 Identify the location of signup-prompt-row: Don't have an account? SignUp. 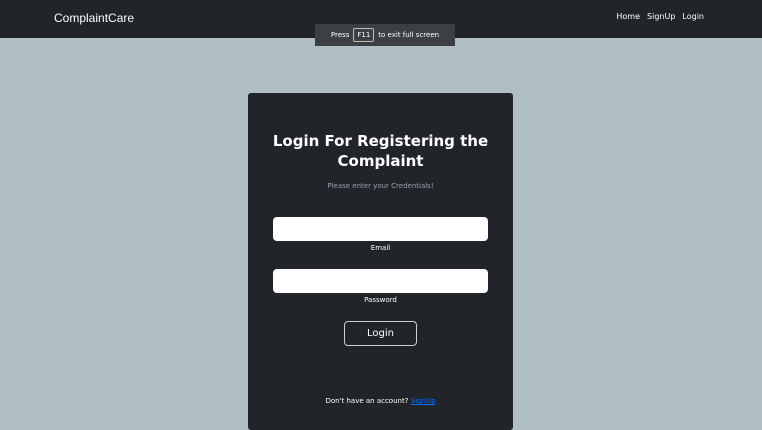
(380, 401).